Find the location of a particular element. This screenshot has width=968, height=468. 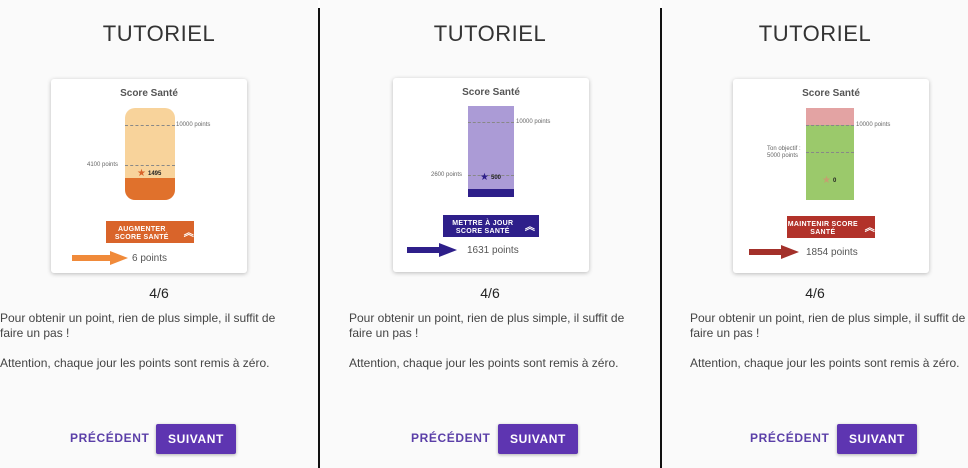

points-text: 1854 points is located at coordinates (832, 252).